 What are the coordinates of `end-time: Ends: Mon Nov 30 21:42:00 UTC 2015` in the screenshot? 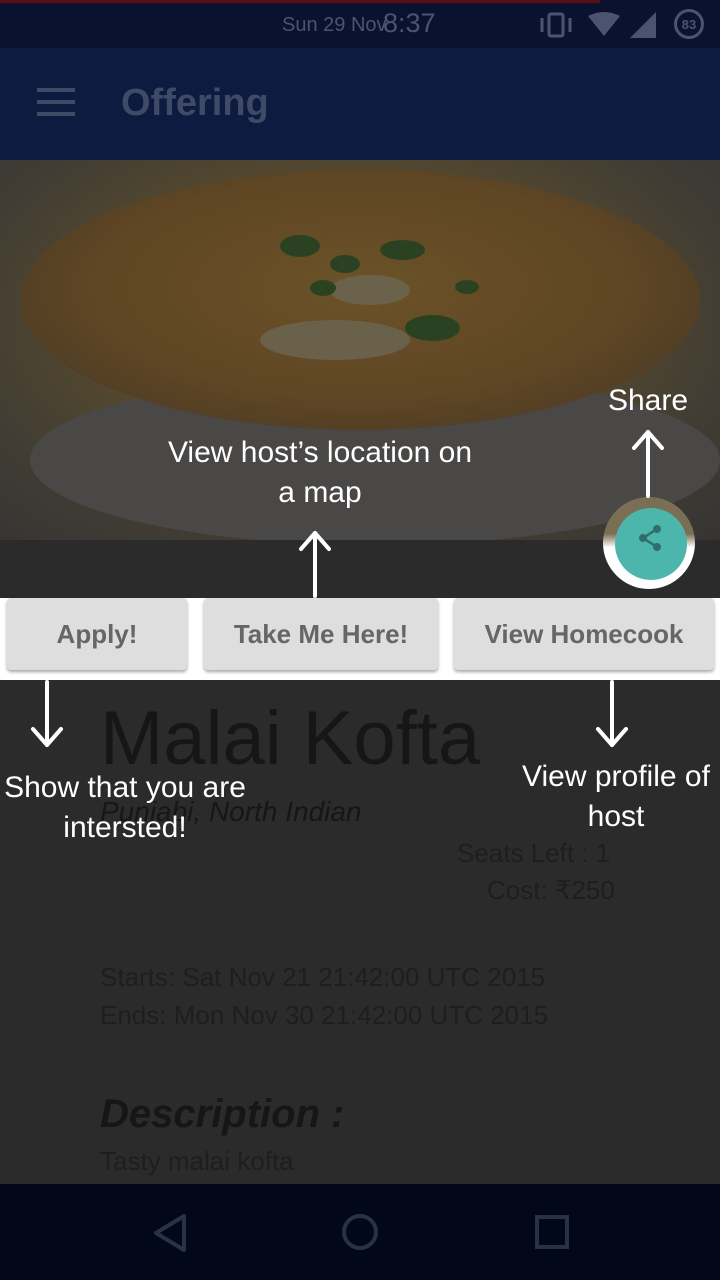 It's located at (324, 1015).